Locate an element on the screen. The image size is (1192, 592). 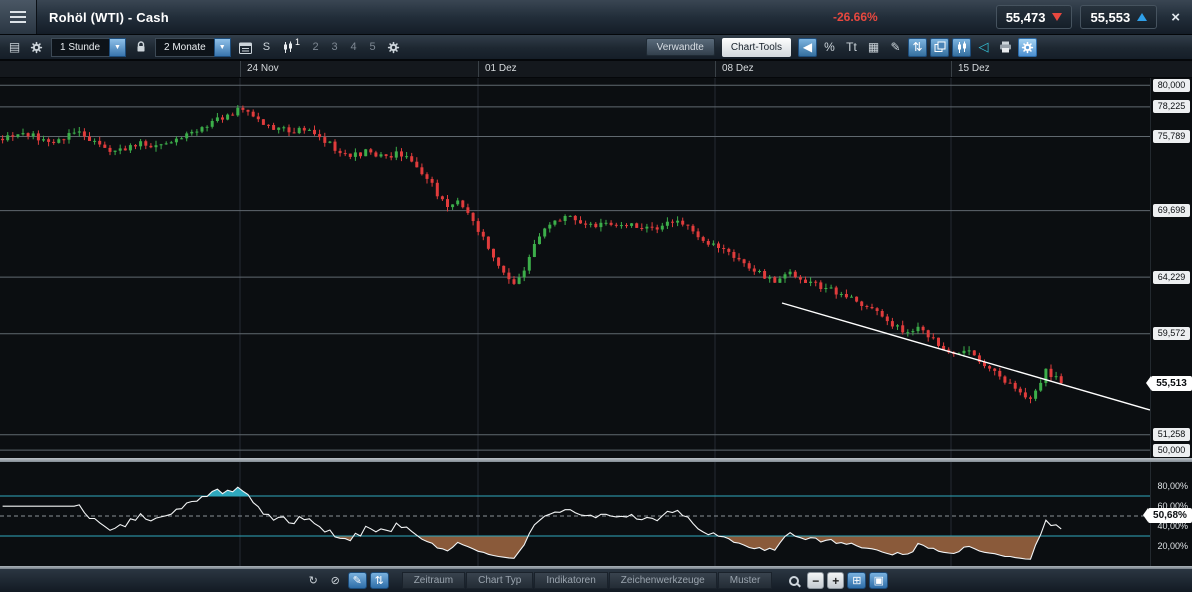
undo-button: ◀ is located at coordinates (807, 47).